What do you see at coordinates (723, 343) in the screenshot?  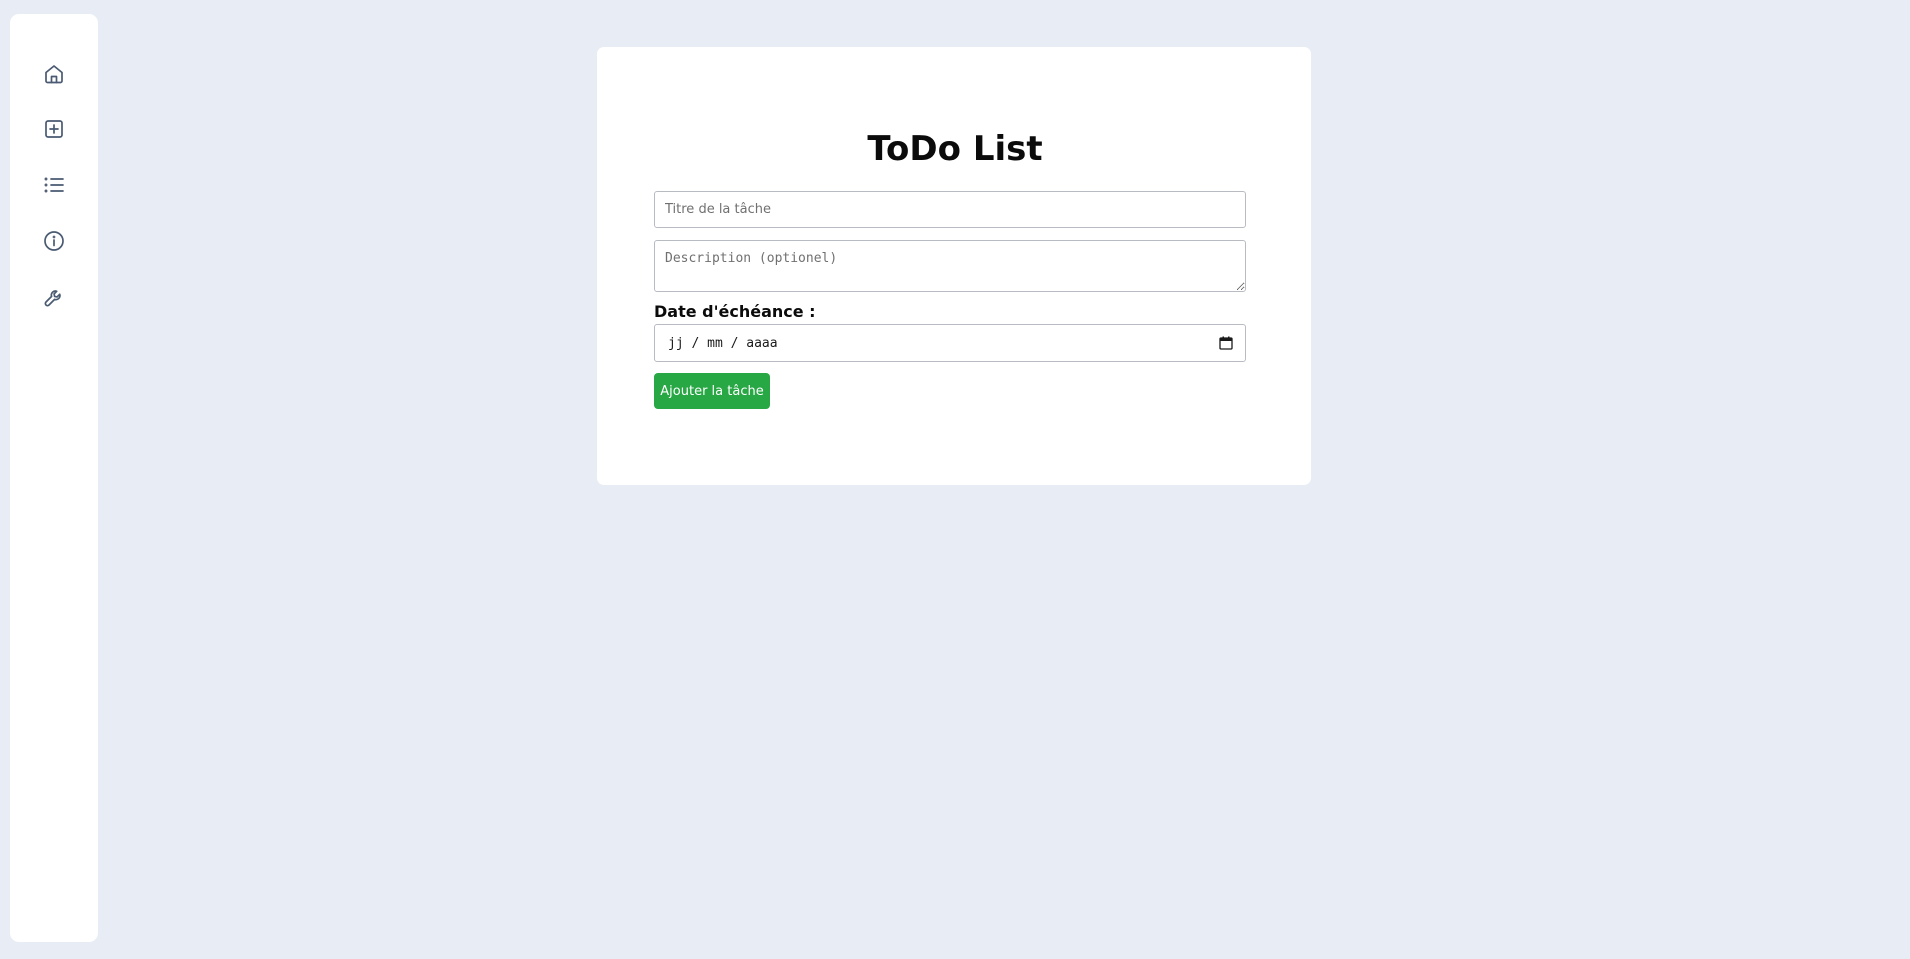 I see `due-date-placeholder: jj / mm / aaaa` at bounding box center [723, 343].